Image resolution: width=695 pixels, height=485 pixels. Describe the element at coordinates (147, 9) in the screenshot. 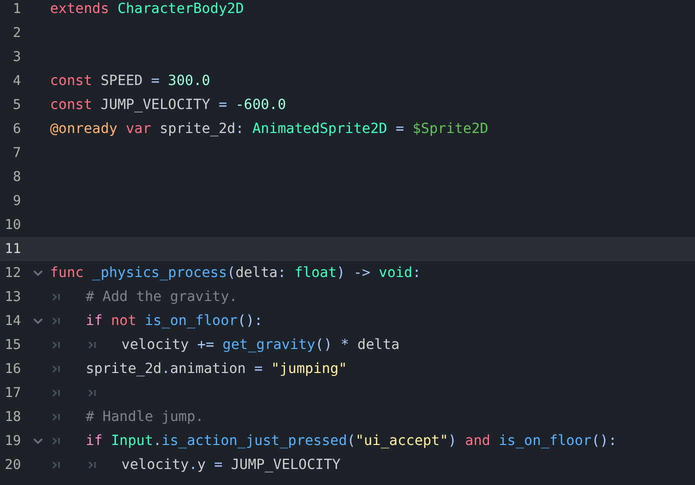

I see `code-line: extends CharacterBody2D` at that location.